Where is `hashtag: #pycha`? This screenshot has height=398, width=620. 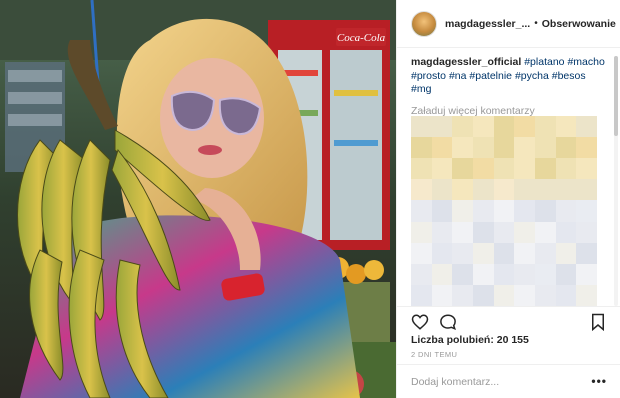 hashtag: #pycha is located at coordinates (532, 76).